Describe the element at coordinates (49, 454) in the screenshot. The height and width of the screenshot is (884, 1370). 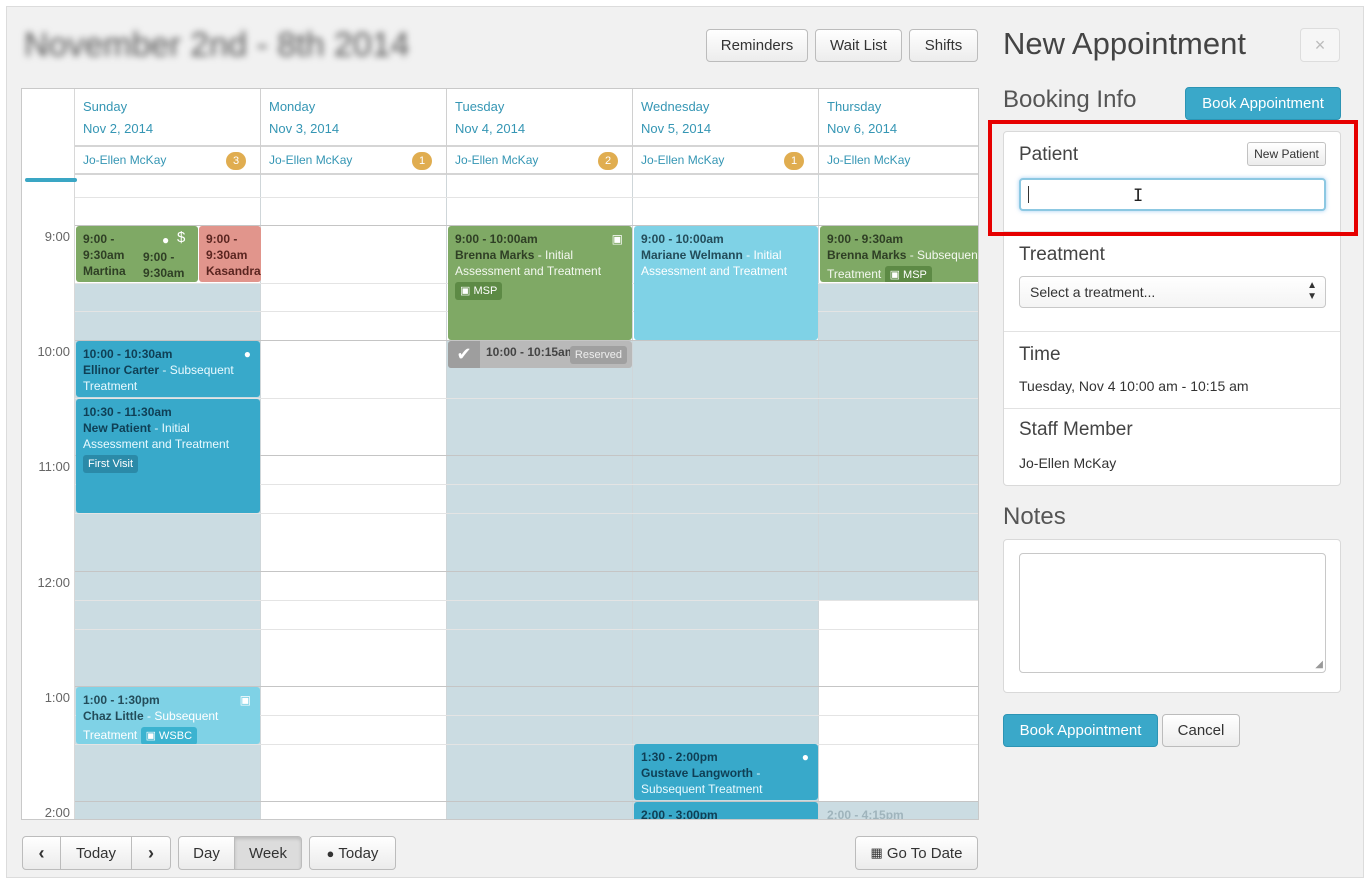
I see `time-column: 9:00 10:00 11:00 12:00 1:00 2:00` at that location.